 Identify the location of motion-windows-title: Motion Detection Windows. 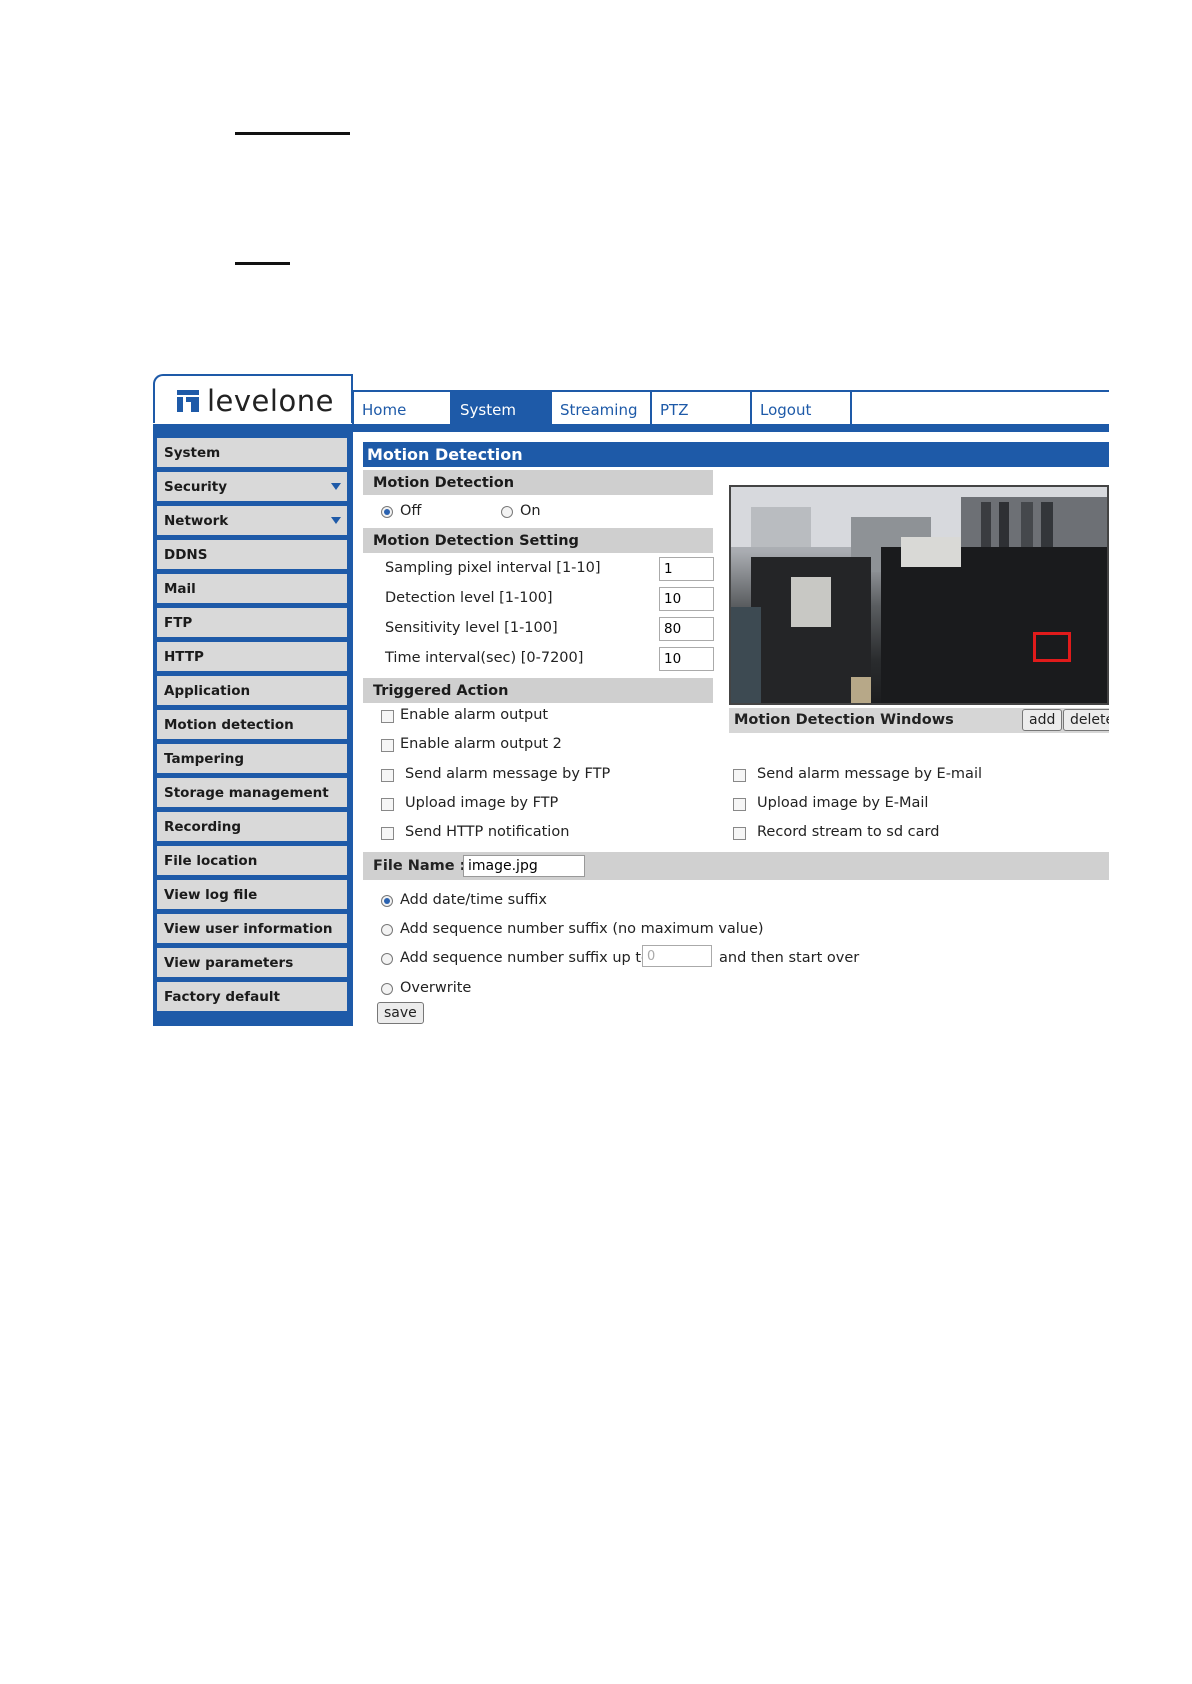
(844, 720).